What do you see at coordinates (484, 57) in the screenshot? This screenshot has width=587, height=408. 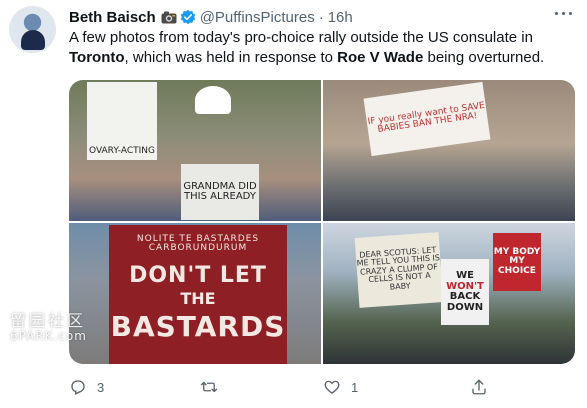 I see `tweet-text-end: being overturned.` at bounding box center [484, 57].